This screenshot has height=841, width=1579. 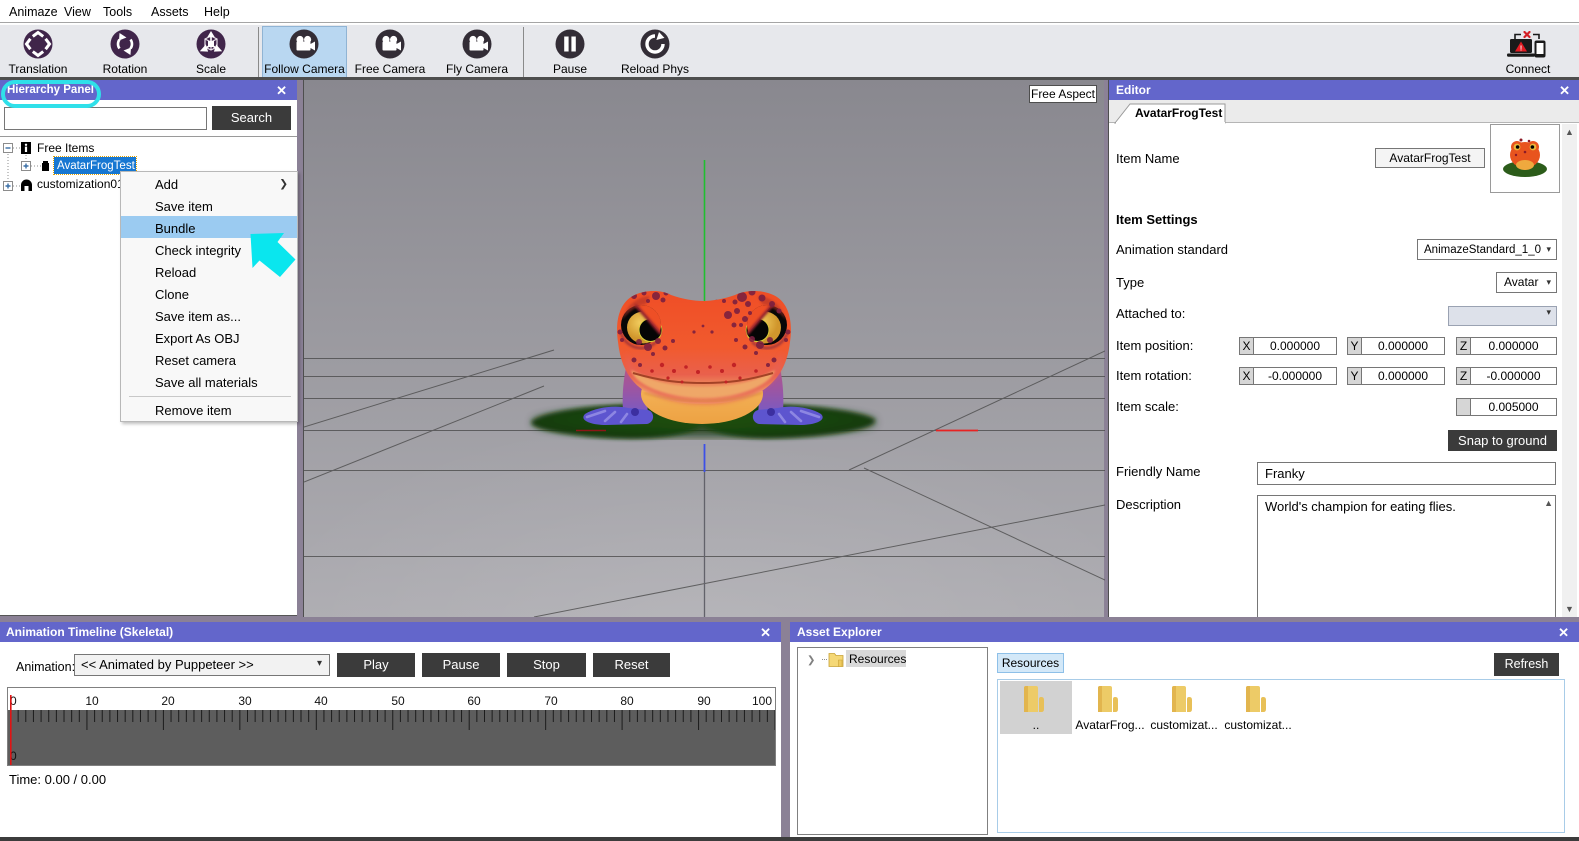 What do you see at coordinates (92, 701) in the screenshot?
I see `svg-text: 10` at bounding box center [92, 701].